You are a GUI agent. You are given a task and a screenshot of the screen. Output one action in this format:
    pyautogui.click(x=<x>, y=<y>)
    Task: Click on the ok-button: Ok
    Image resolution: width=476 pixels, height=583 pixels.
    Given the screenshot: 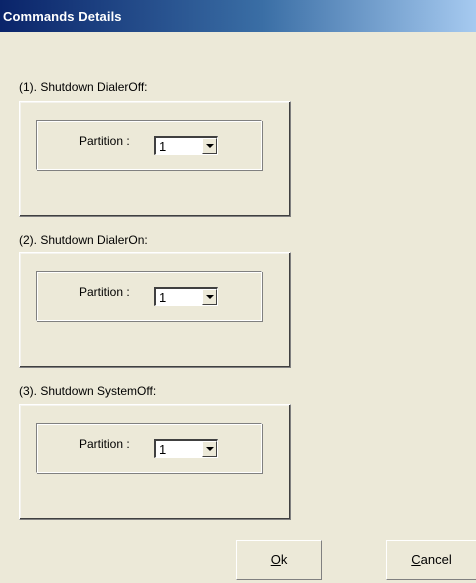 What is the action you would take?
    pyautogui.click(x=279, y=560)
    